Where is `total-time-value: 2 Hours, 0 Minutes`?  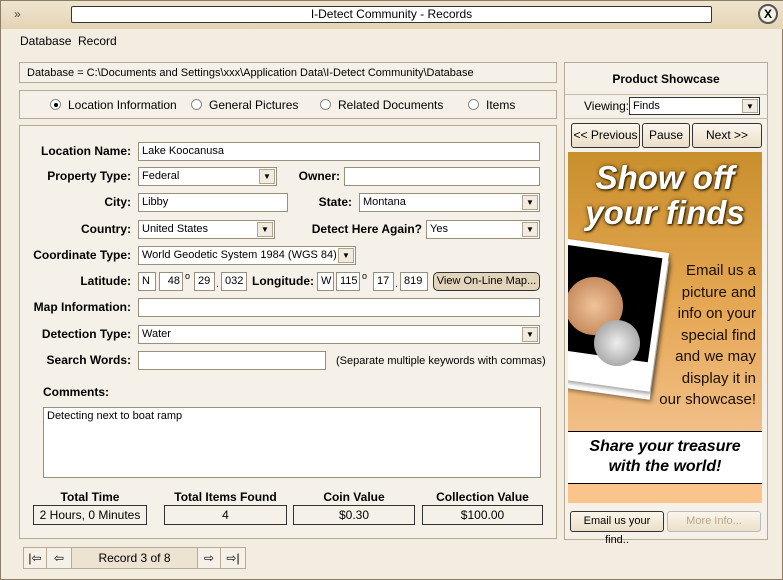
total-time-value: 2 Hours, 0 Minutes is located at coordinates (90, 515).